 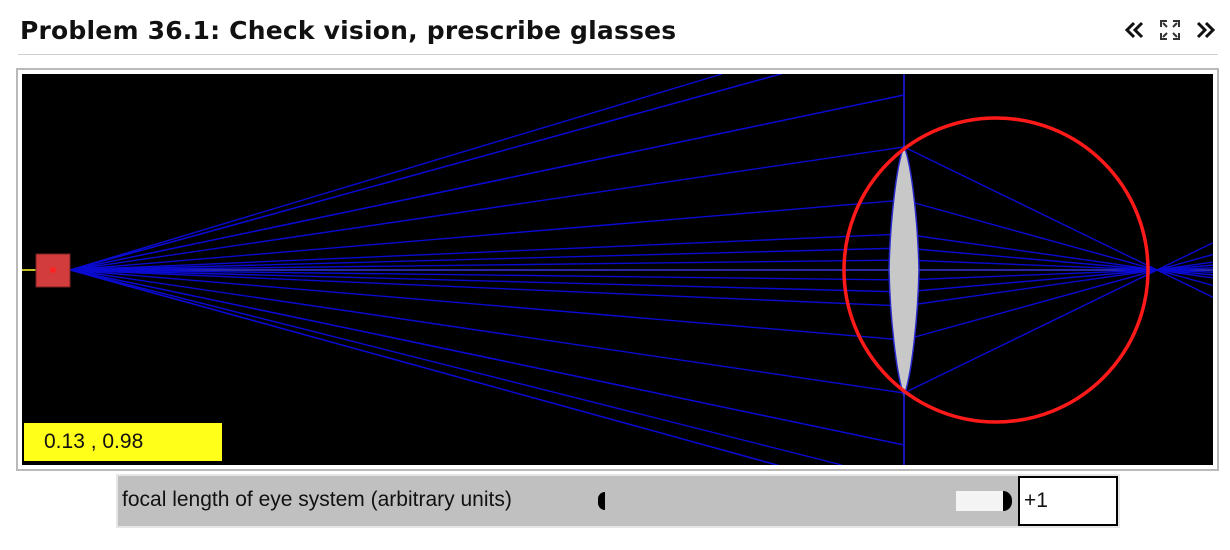 What do you see at coordinates (601, 501) in the screenshot?
I see `slider-min-cap` at bounding box center [601, 501].